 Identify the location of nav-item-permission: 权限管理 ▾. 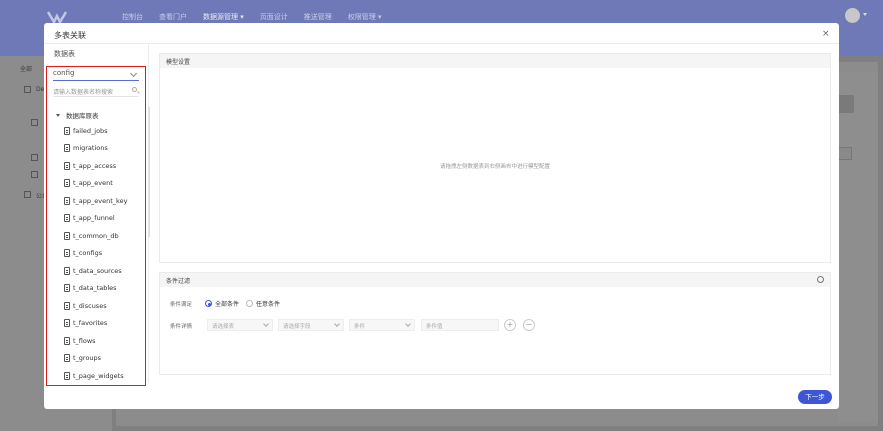
(365, 17).